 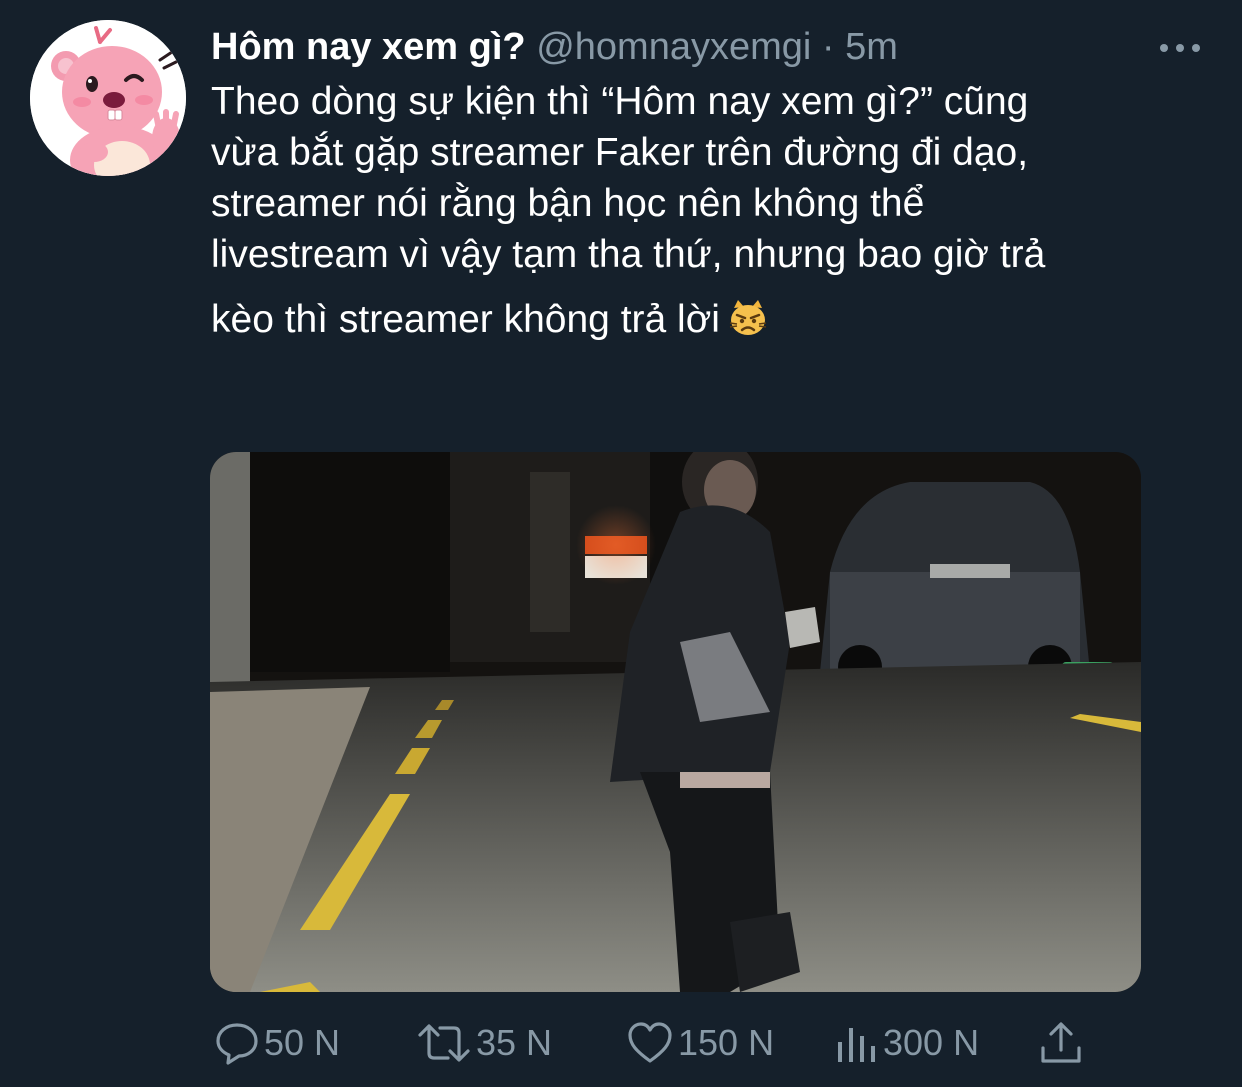 I want to click on like-button: 150 N, so click(x=700, y=1043).